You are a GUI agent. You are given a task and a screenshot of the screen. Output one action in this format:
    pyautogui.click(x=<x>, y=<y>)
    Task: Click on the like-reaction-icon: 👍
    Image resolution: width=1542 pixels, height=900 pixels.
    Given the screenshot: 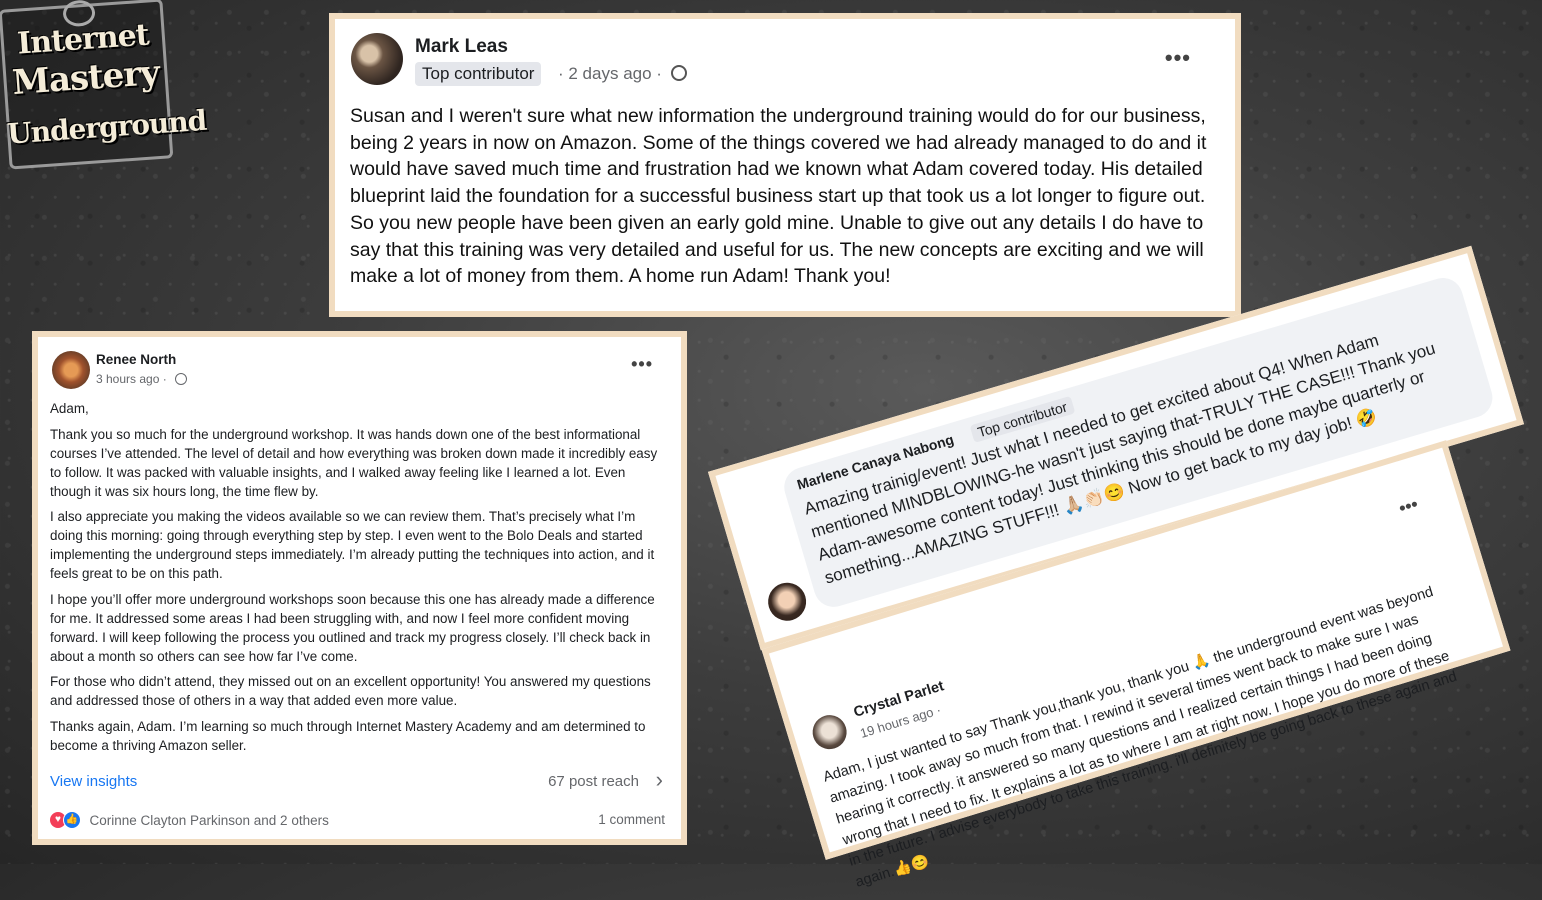 What is the action you would take?
    pyautogui.click(x=72, y=820)
    